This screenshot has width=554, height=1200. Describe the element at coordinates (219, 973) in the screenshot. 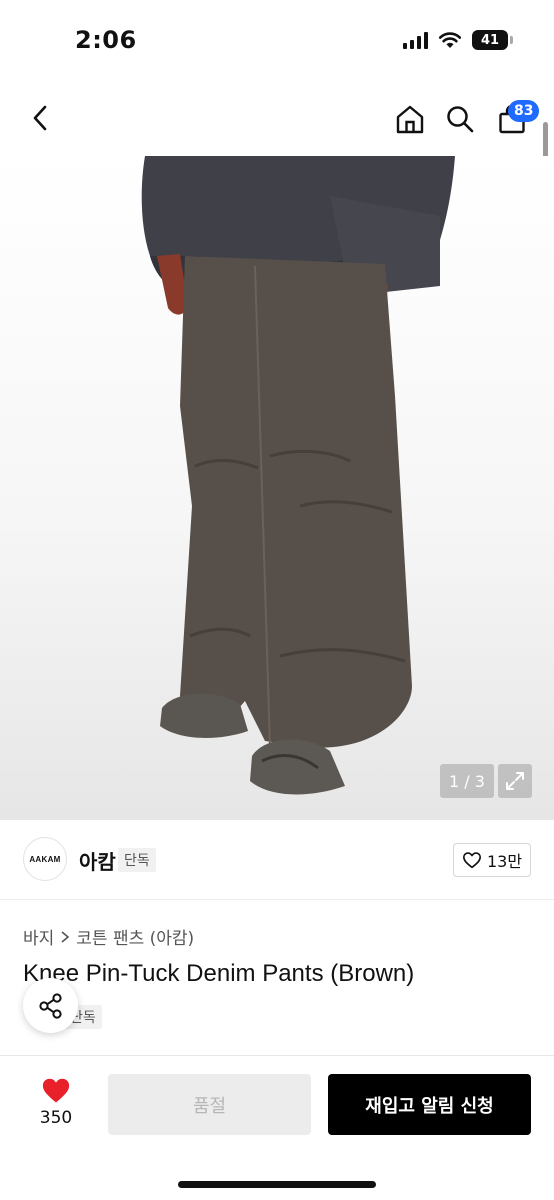

I see `product-title: Knee Pin-Tuck Denim Pants (Brown)` at that location.